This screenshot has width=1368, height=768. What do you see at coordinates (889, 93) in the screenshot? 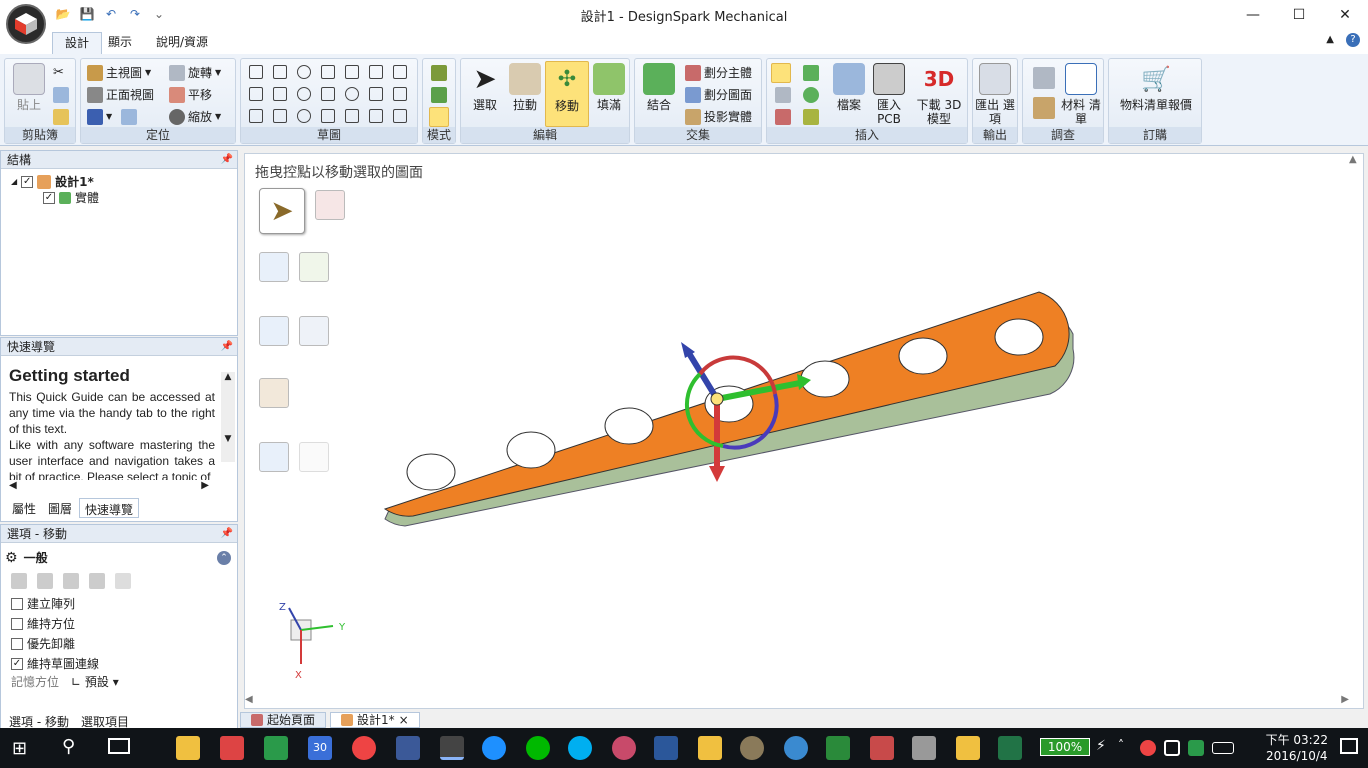
I see `import-pcb-button: 匯入 PCB` at bounding box center [889, 93].